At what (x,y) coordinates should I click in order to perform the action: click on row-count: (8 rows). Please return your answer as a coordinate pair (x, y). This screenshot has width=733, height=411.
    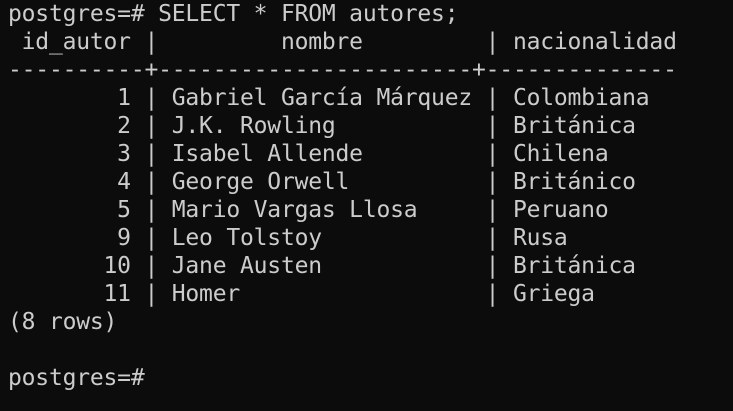
    Looking at the image, I should click on (63, 322).